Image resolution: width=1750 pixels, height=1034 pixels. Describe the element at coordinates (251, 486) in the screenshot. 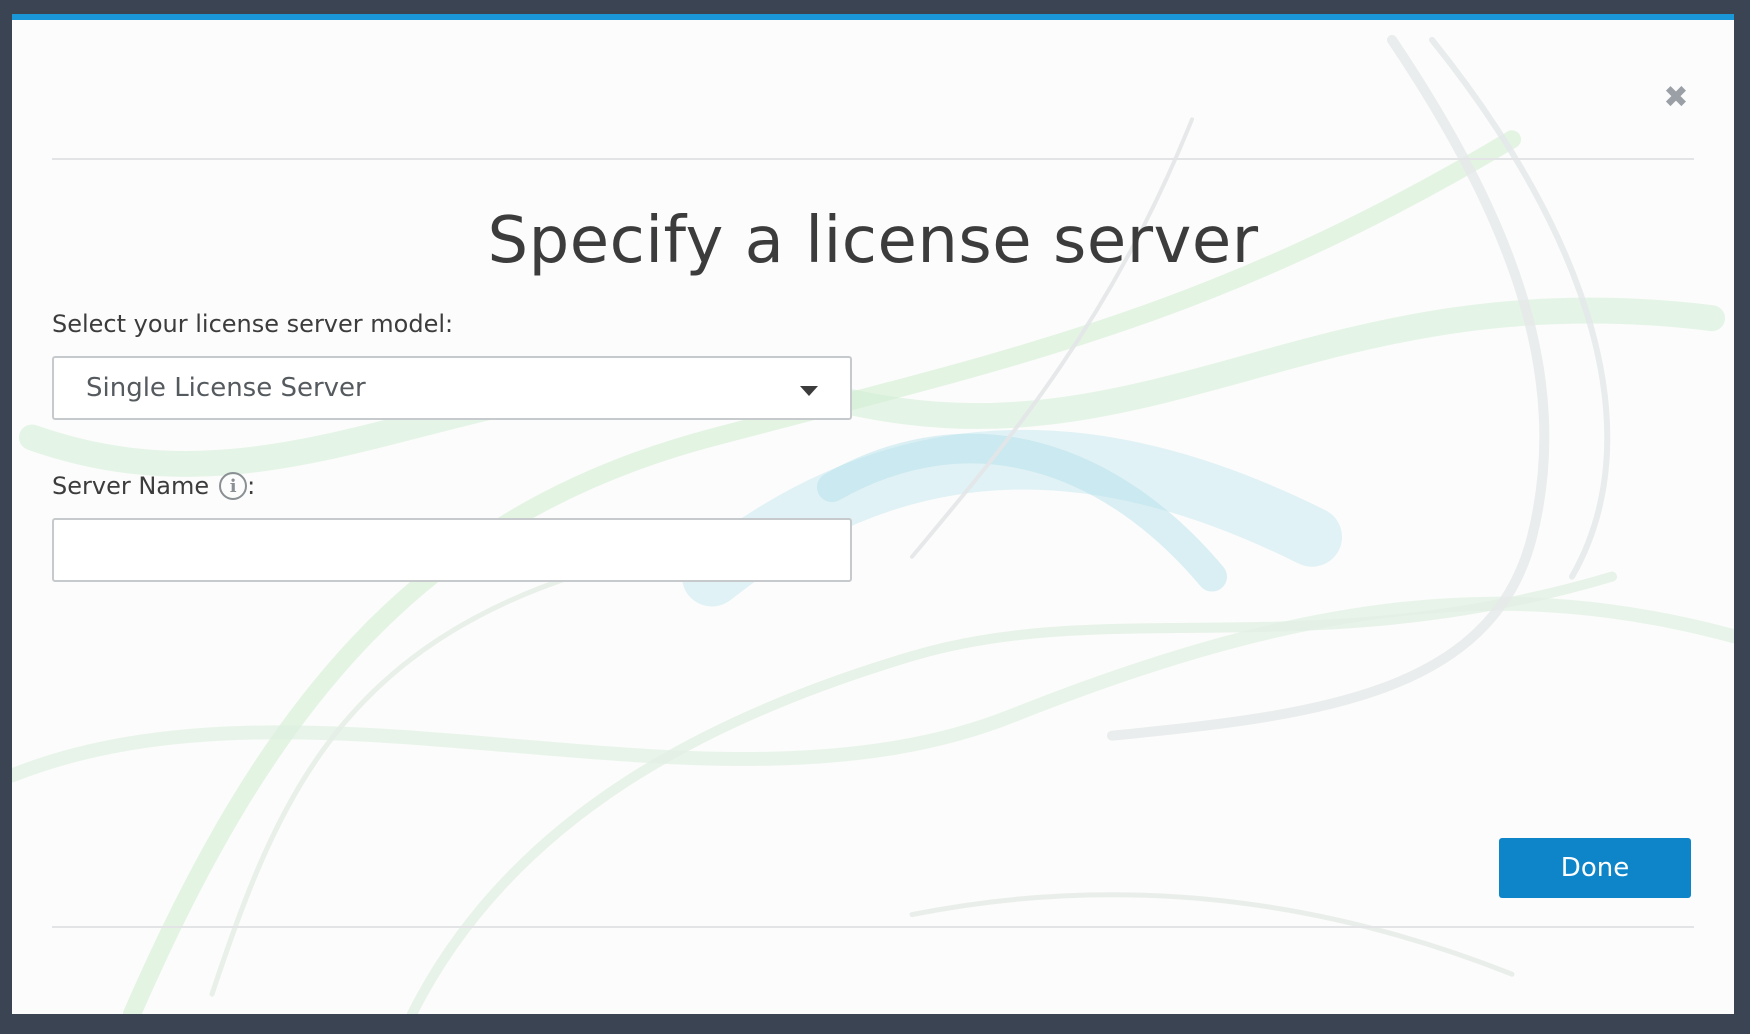

I see `server-name-label-suffix: :` at that location.